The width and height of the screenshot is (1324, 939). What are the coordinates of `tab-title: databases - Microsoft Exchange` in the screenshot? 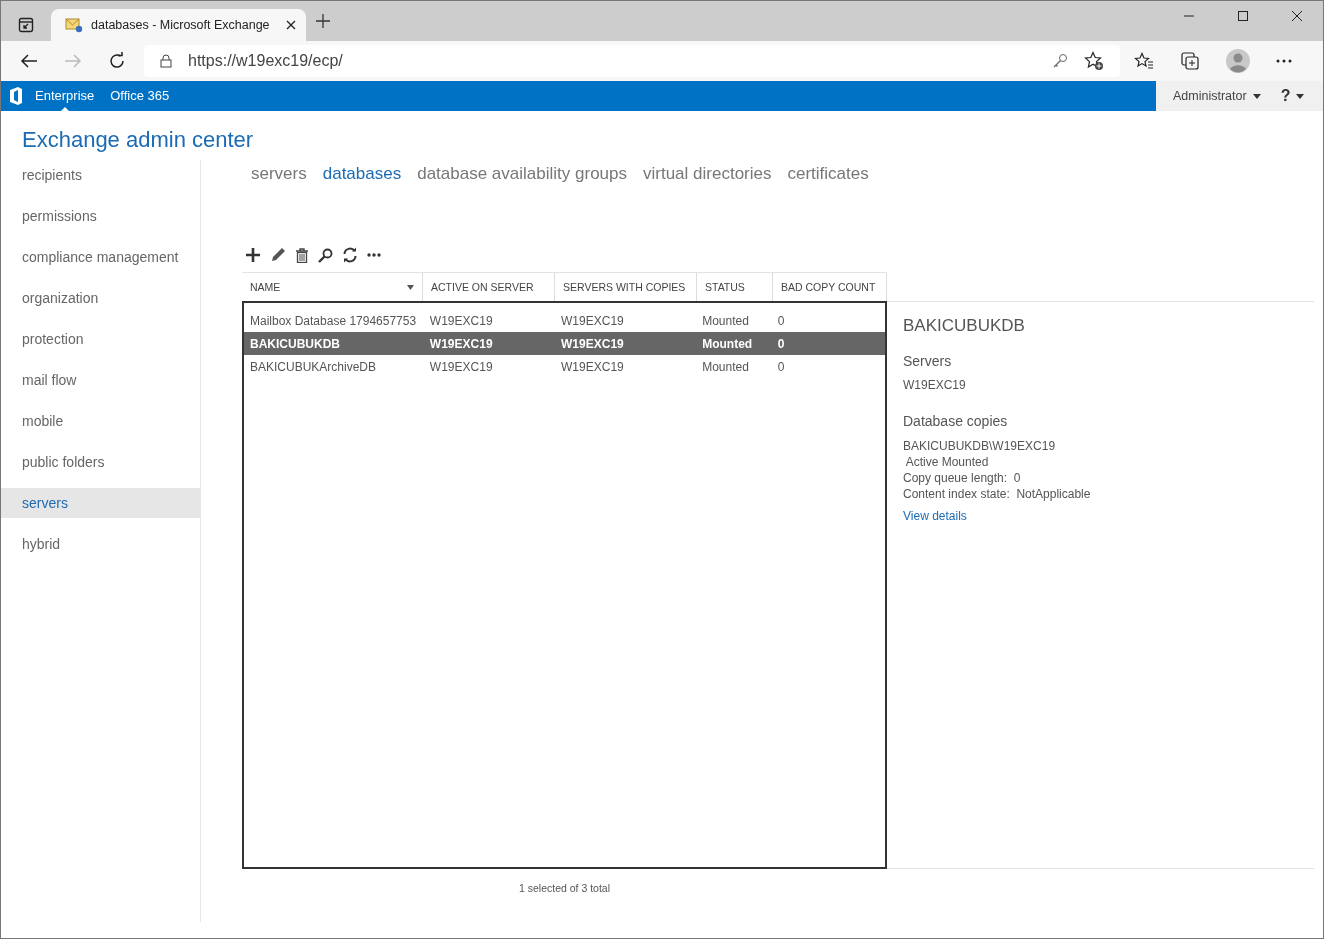 It's located at (180, 25).